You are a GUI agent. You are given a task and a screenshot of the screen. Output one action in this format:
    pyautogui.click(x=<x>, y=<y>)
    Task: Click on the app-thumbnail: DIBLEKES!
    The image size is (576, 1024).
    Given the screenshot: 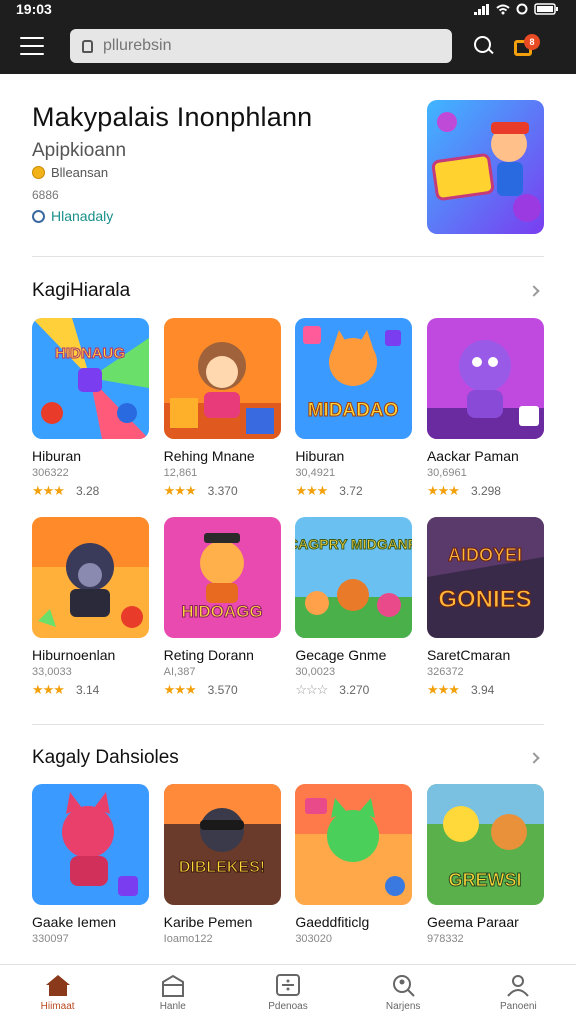 What is the action you would take?
    pyautogui.click(x=222, y=844)
    